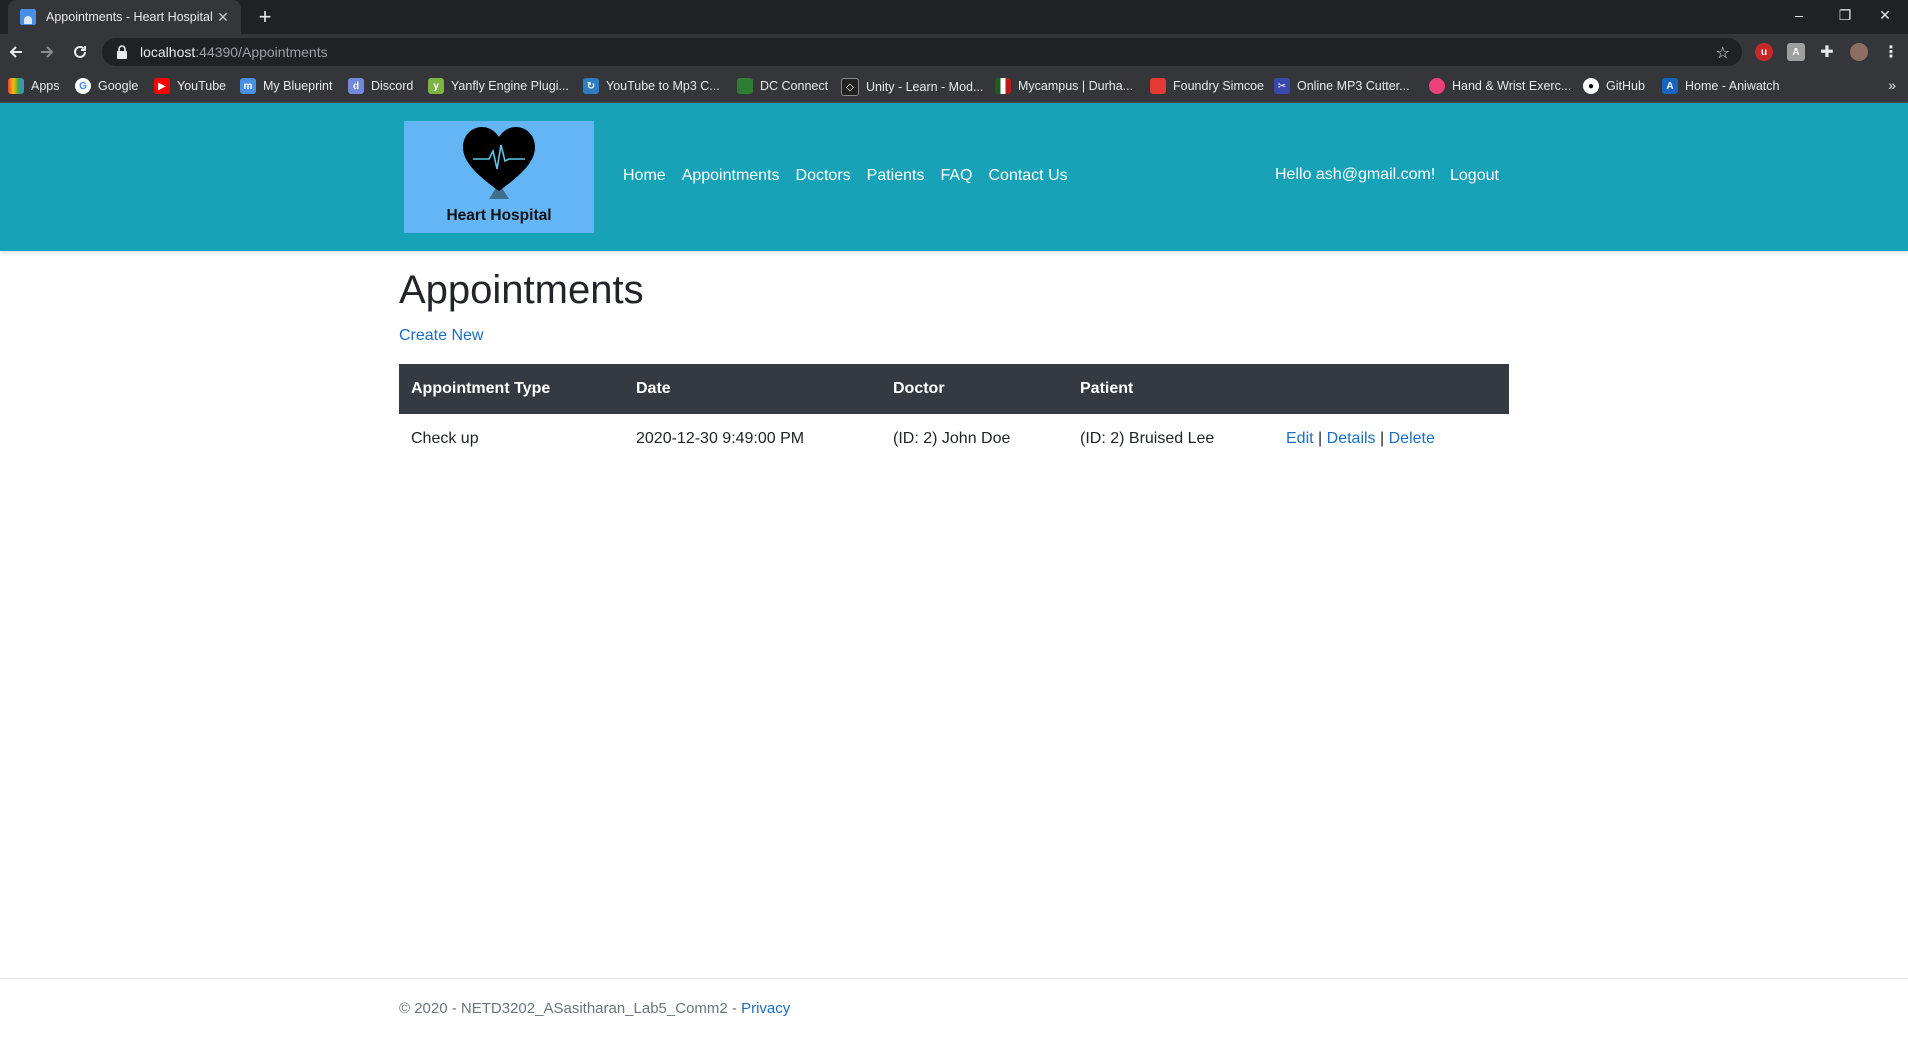  What do you see at coordinates (190, 86) in the screenshot?
I see `bookmark-youtube: ▶ YouTube` at bounding box center [190, 86].